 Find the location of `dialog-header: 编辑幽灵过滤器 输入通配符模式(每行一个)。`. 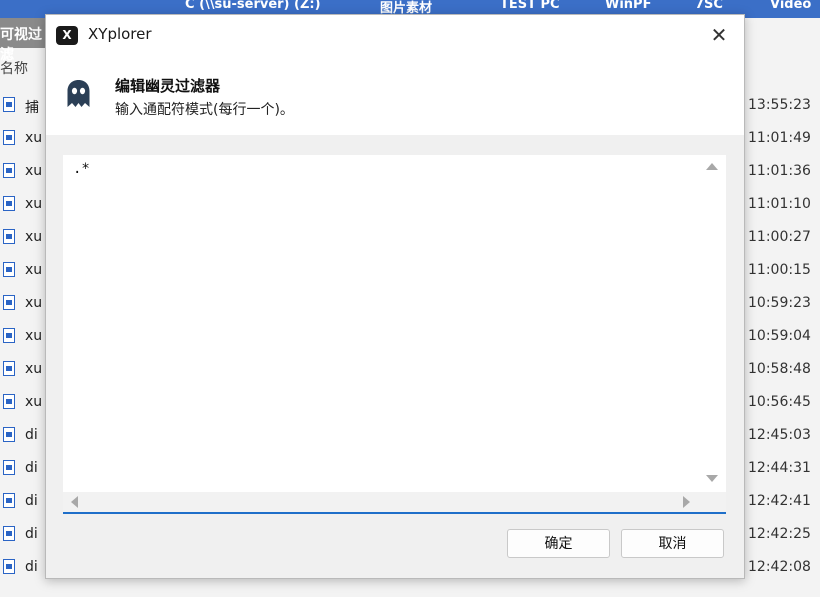

dialog-header: 编辑幽灵过滤器 输入通配符模式(每行一个)。 is located at coordinates (395, 95).